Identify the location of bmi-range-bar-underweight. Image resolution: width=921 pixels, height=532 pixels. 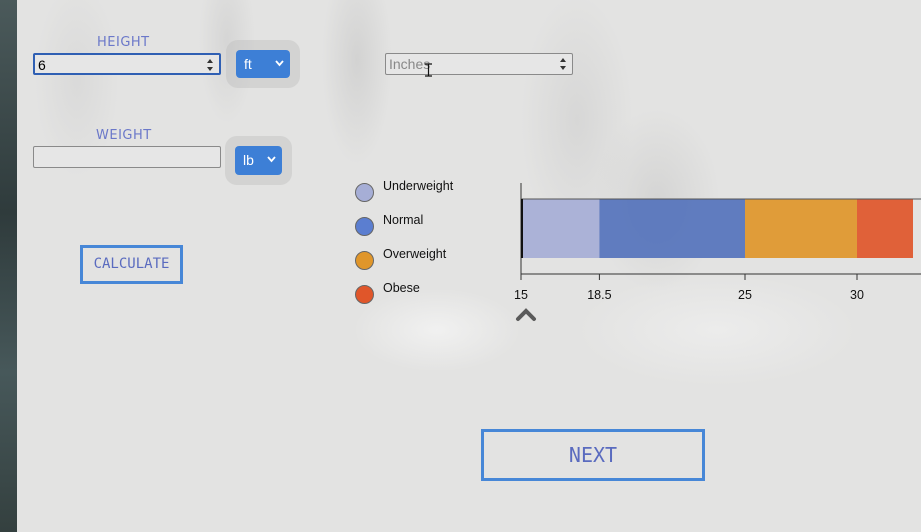
(560, 228).